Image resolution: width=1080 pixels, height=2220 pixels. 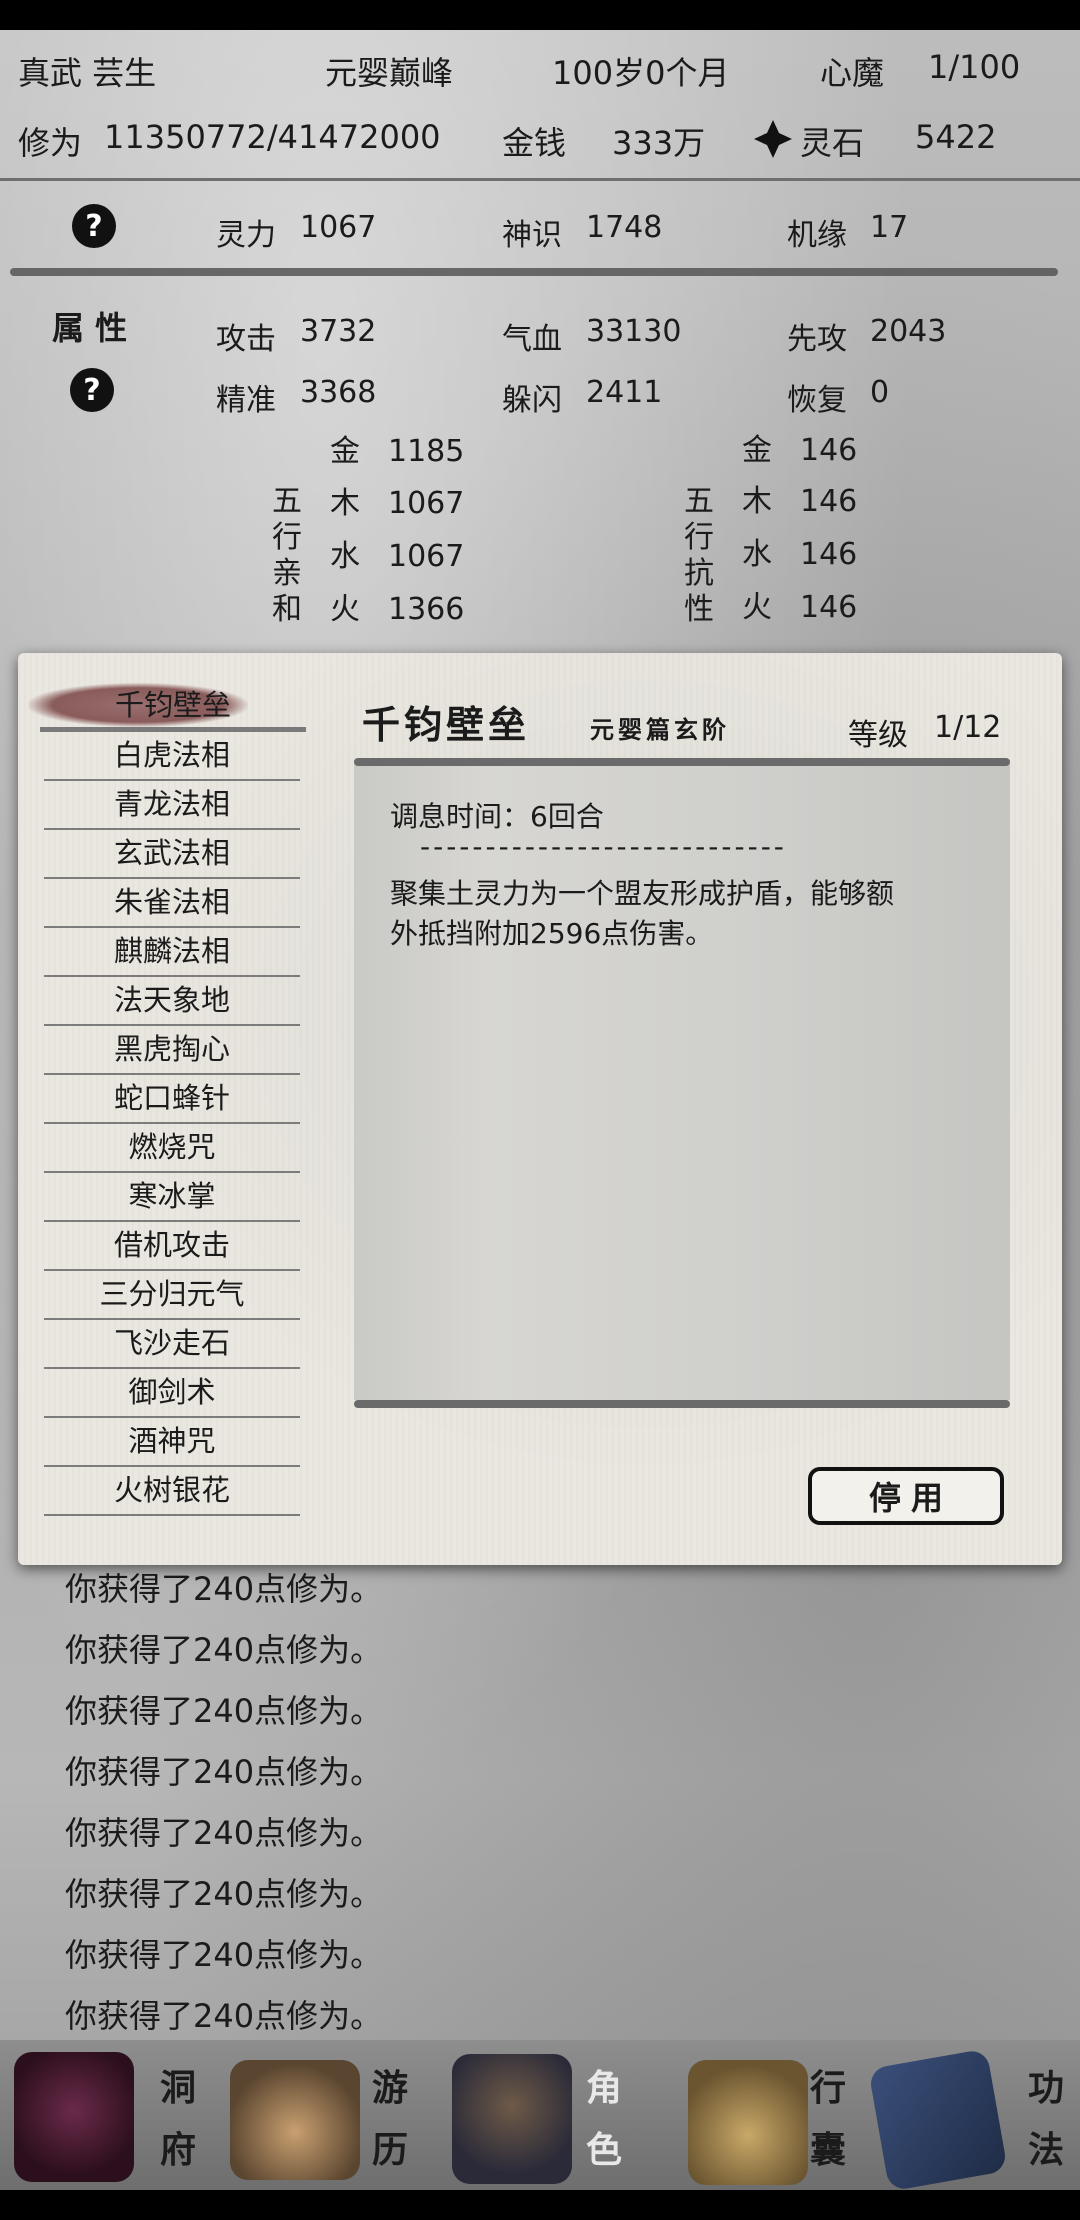 I want to click on skill-title: 千钧壁垒, so click(x=446, y=724).